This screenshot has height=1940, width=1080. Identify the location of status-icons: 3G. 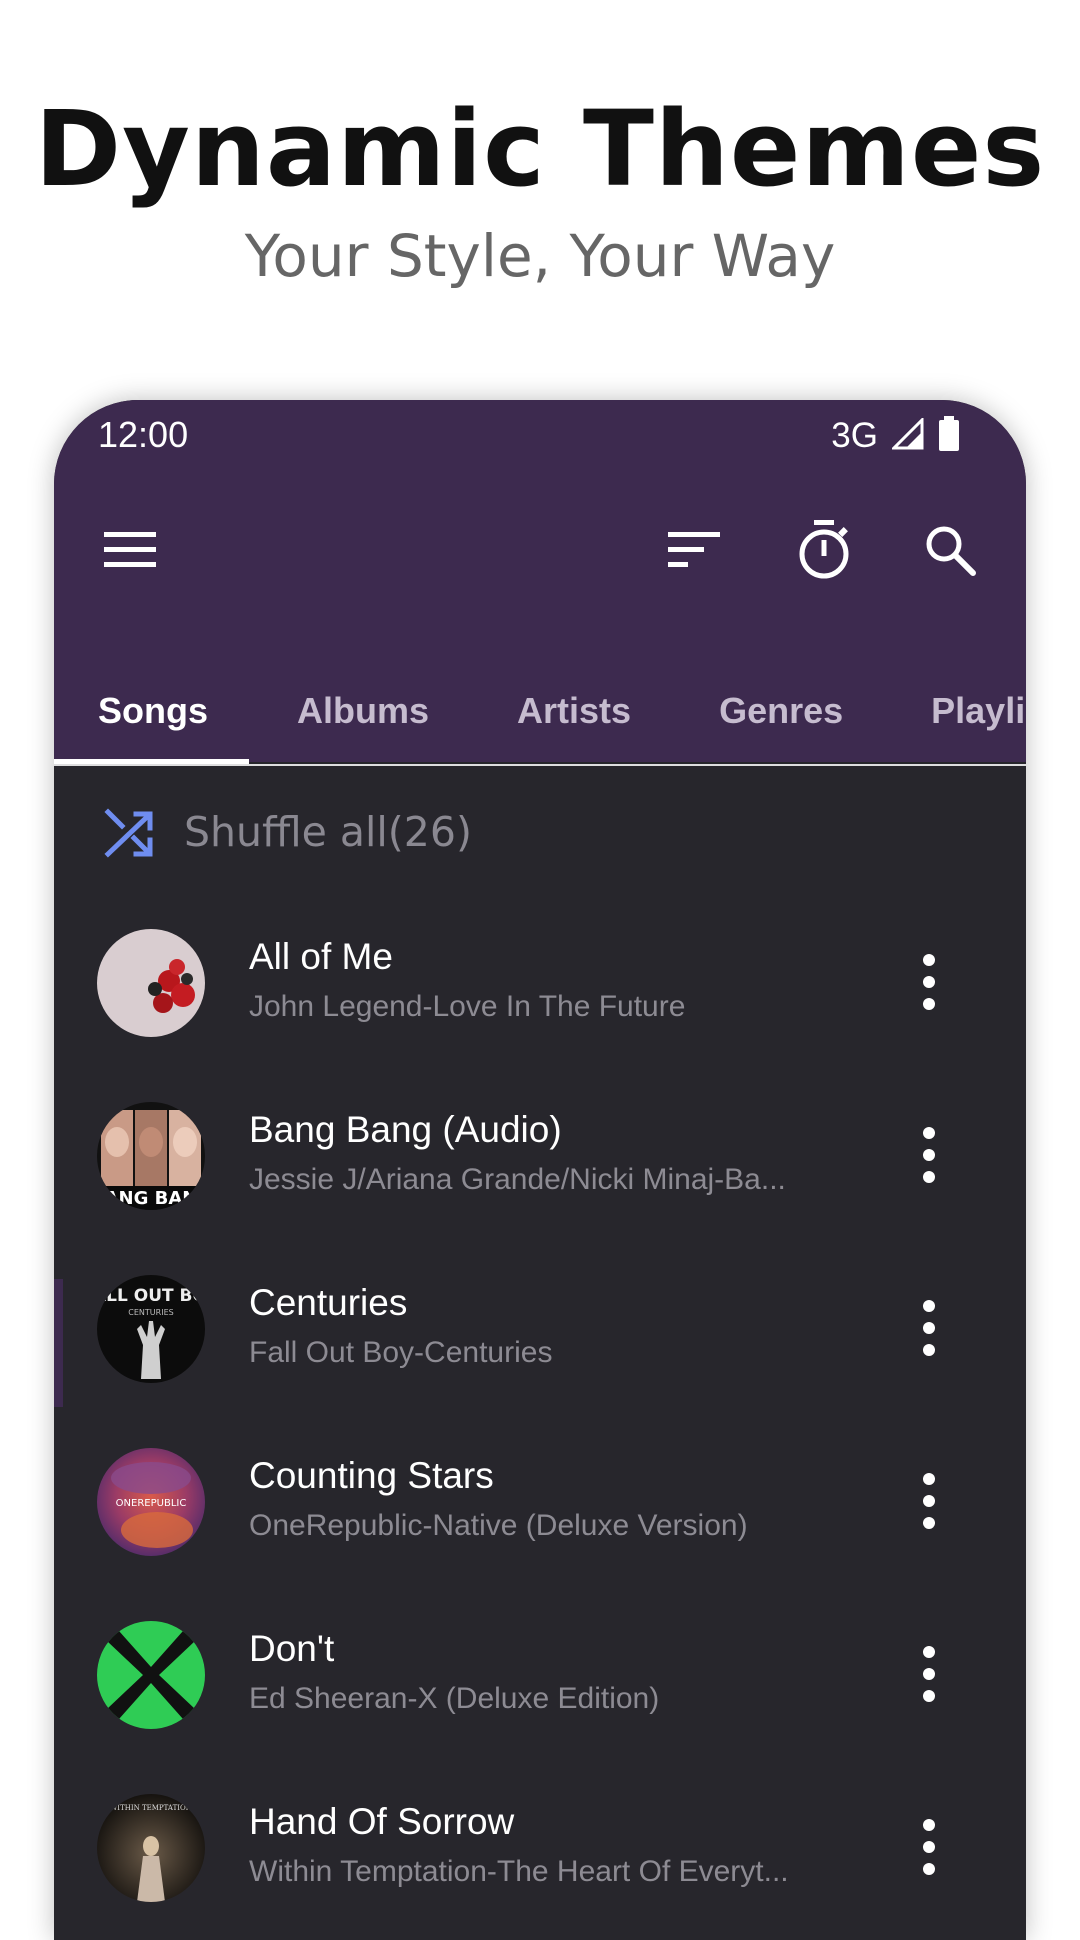
(895, 436).